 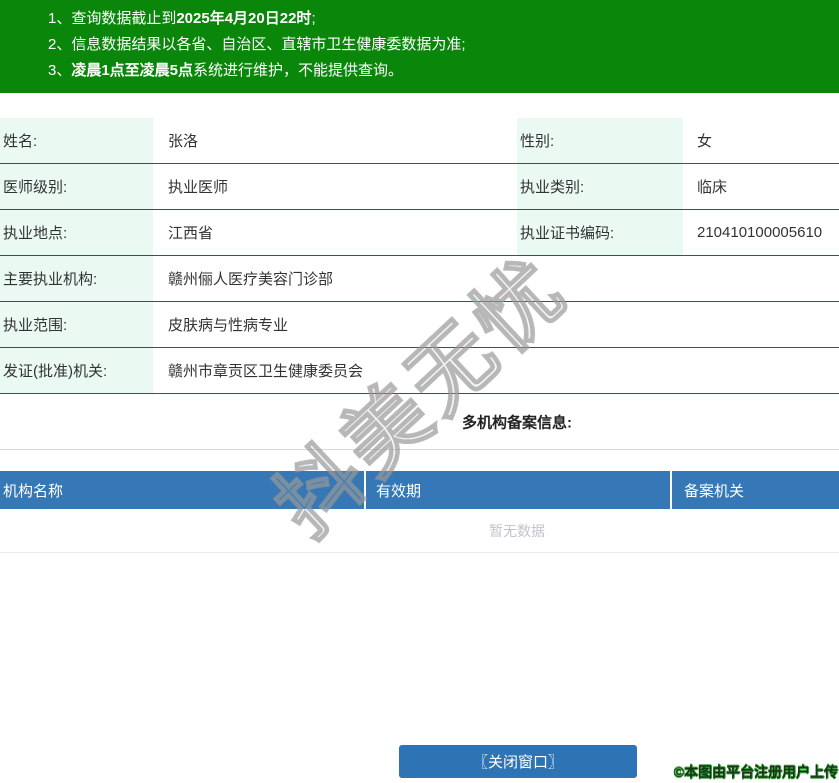 I want to click on notice-line-2: 2、信息数据结果以各省、自治区、直辖市卫生健康委数据为准;, so click(x=419, y=45).